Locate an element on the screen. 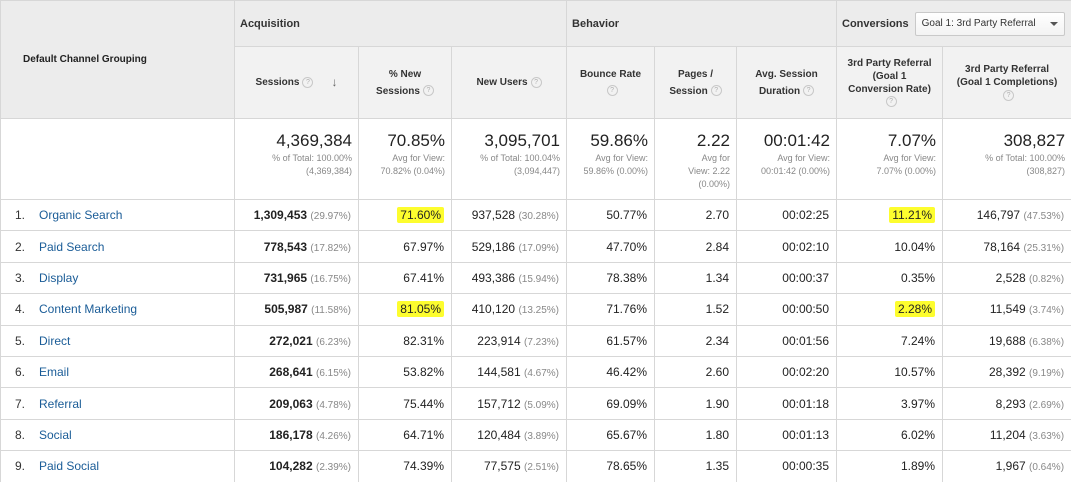 This screenshot has width=1071, height=482. highlighted-value: 11.21% is located at coordinates (912, 215).